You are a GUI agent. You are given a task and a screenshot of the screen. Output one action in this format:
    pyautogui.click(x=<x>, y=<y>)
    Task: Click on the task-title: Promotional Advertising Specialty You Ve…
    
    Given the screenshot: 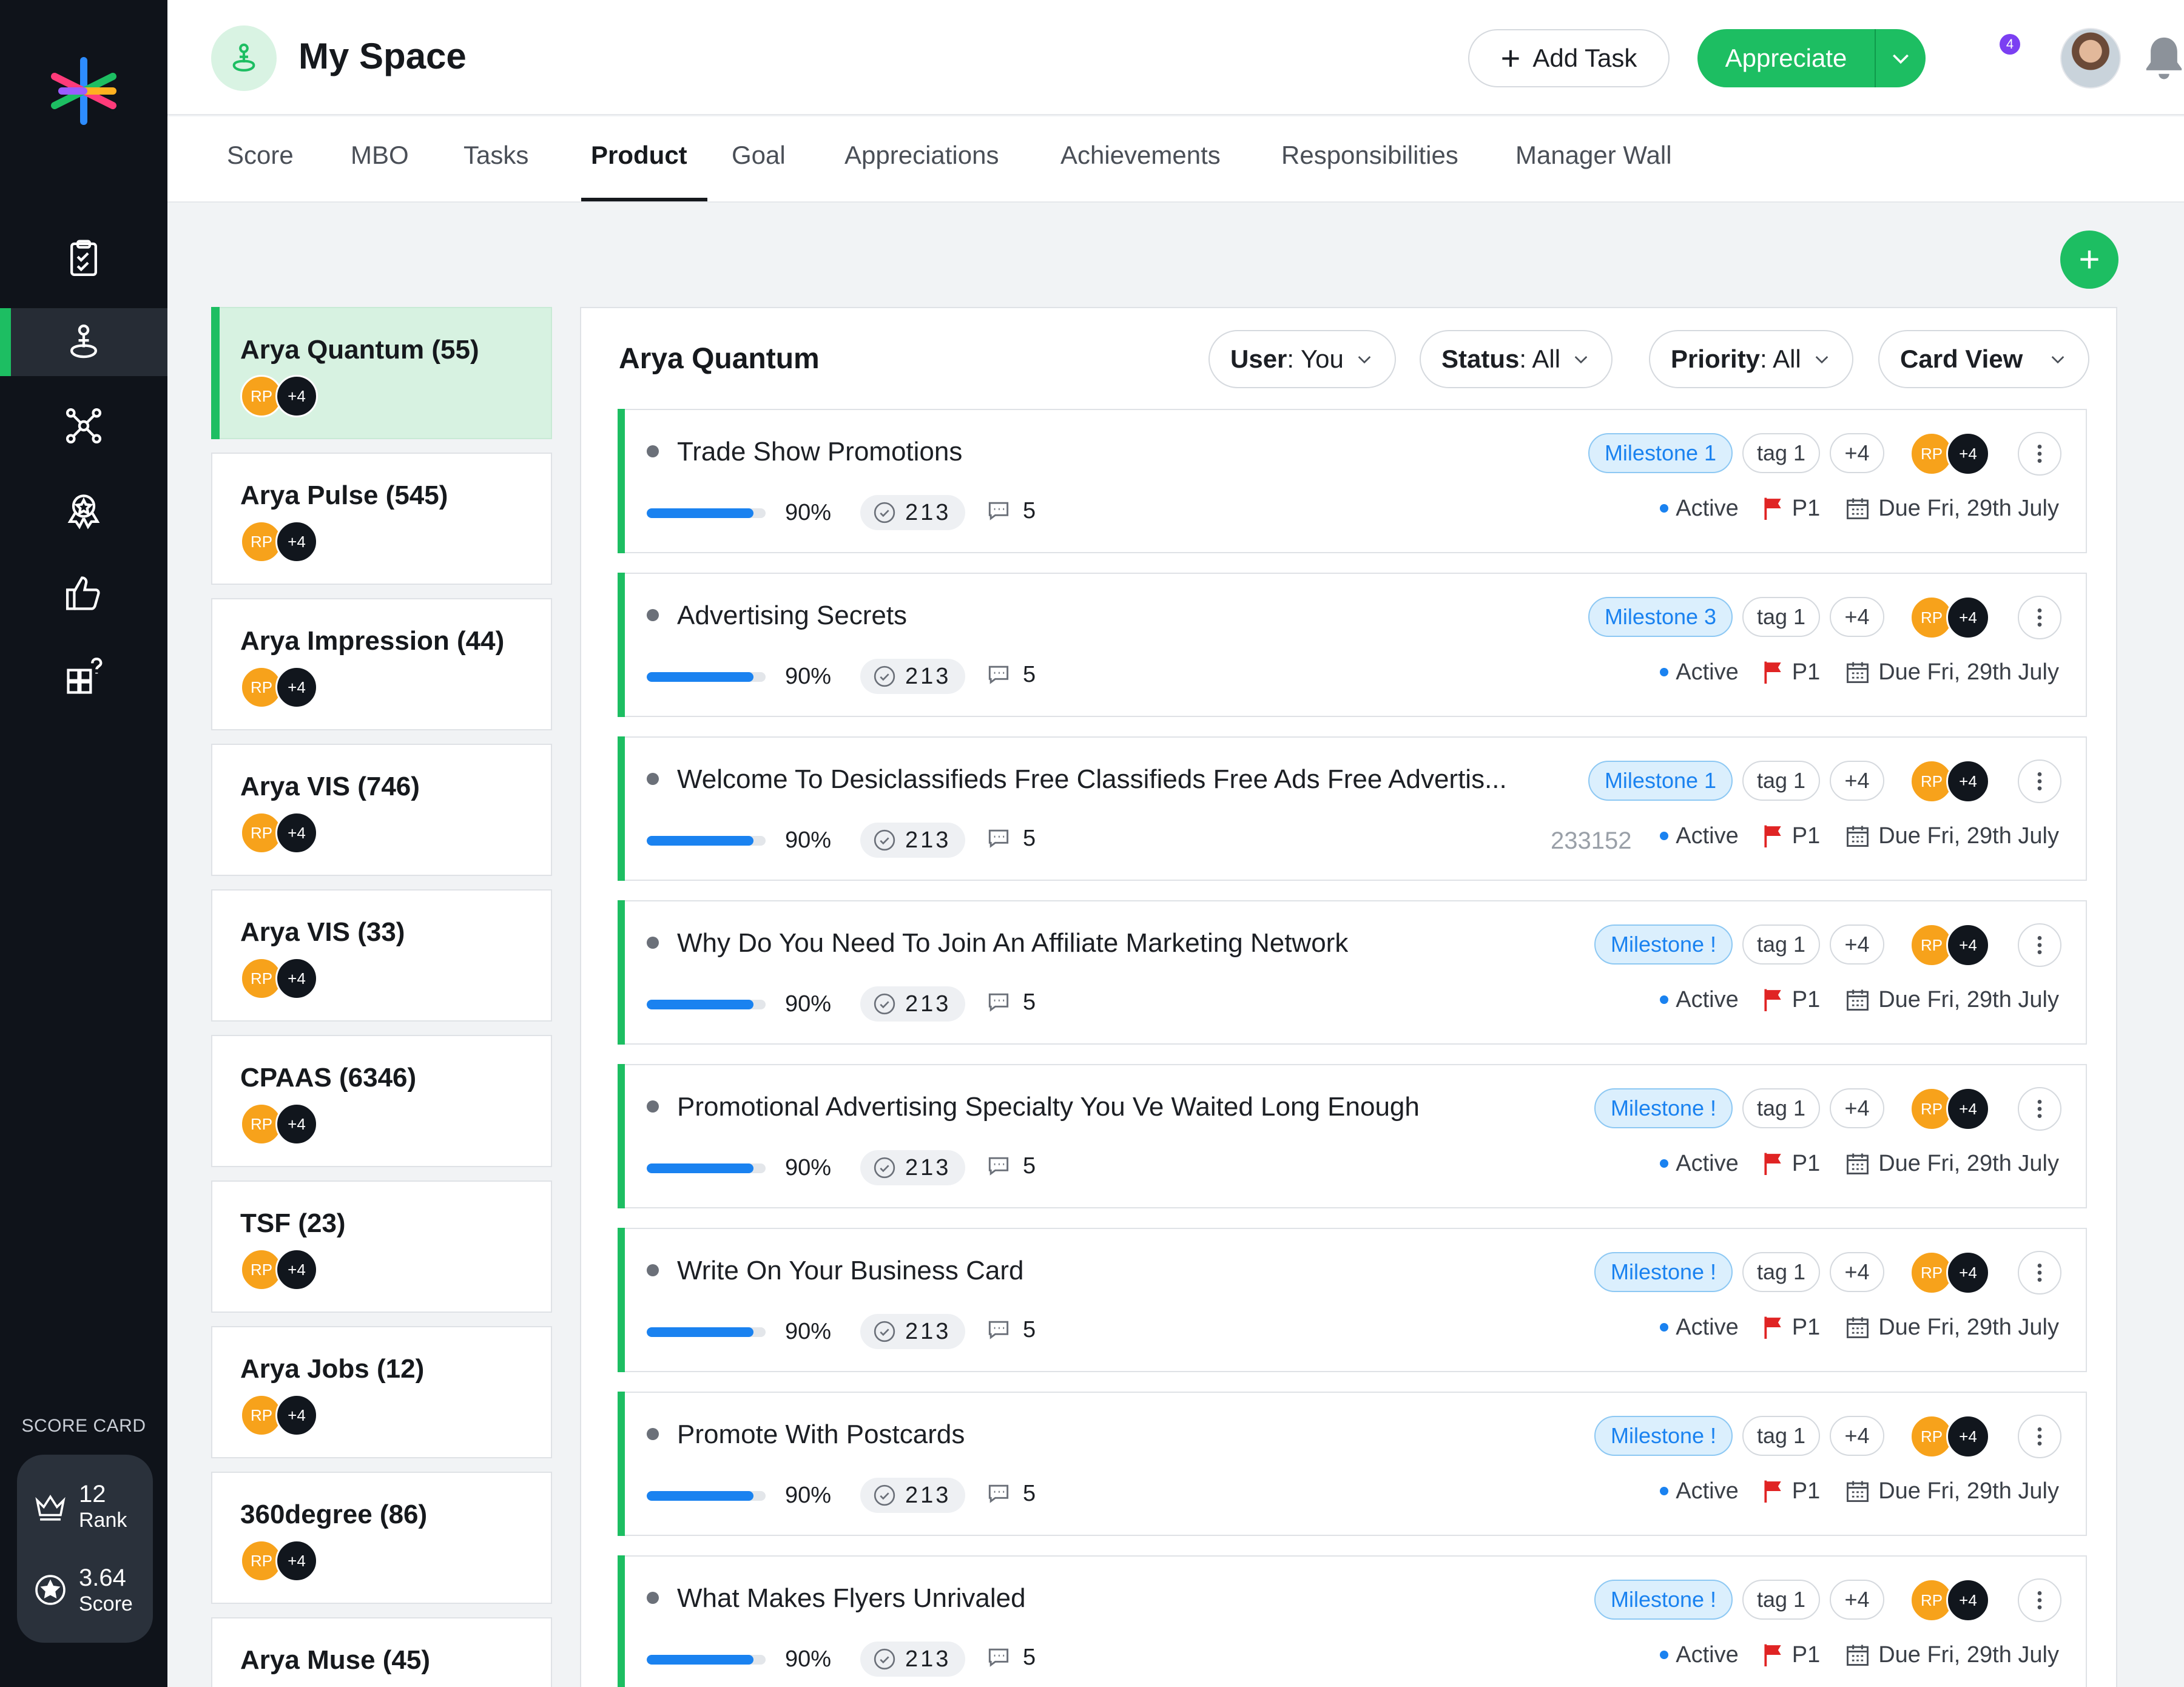 What is the action you would take?
    pyautogui.click(x=1048, y=1107)
    